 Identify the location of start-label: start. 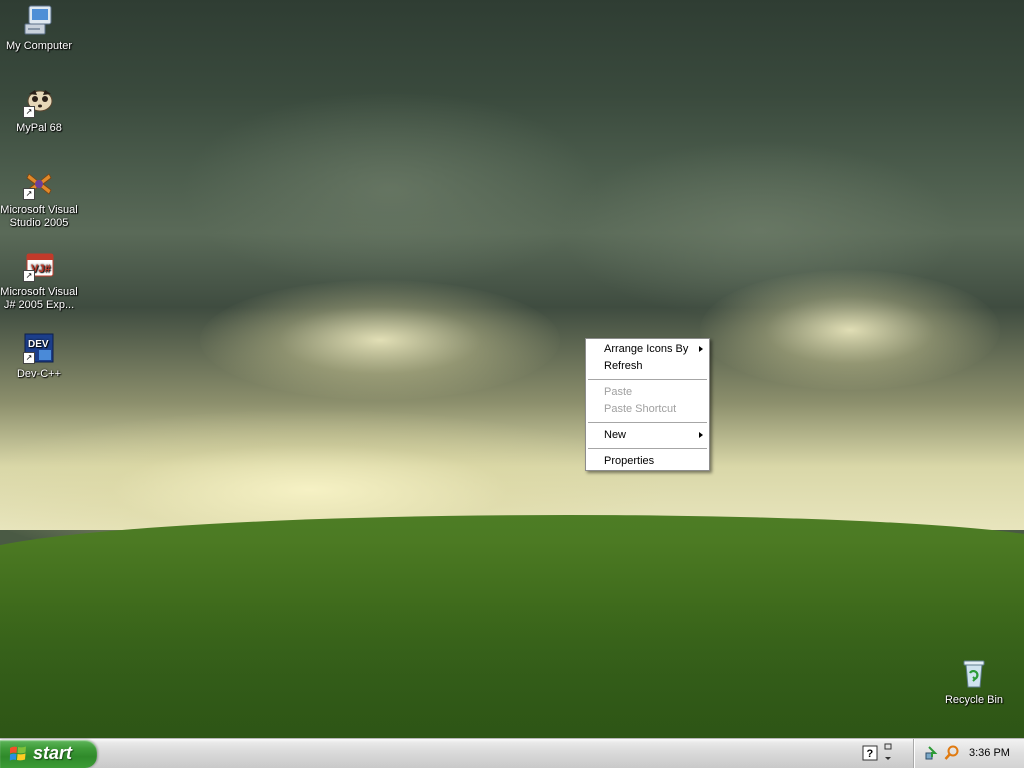
(53, 753).